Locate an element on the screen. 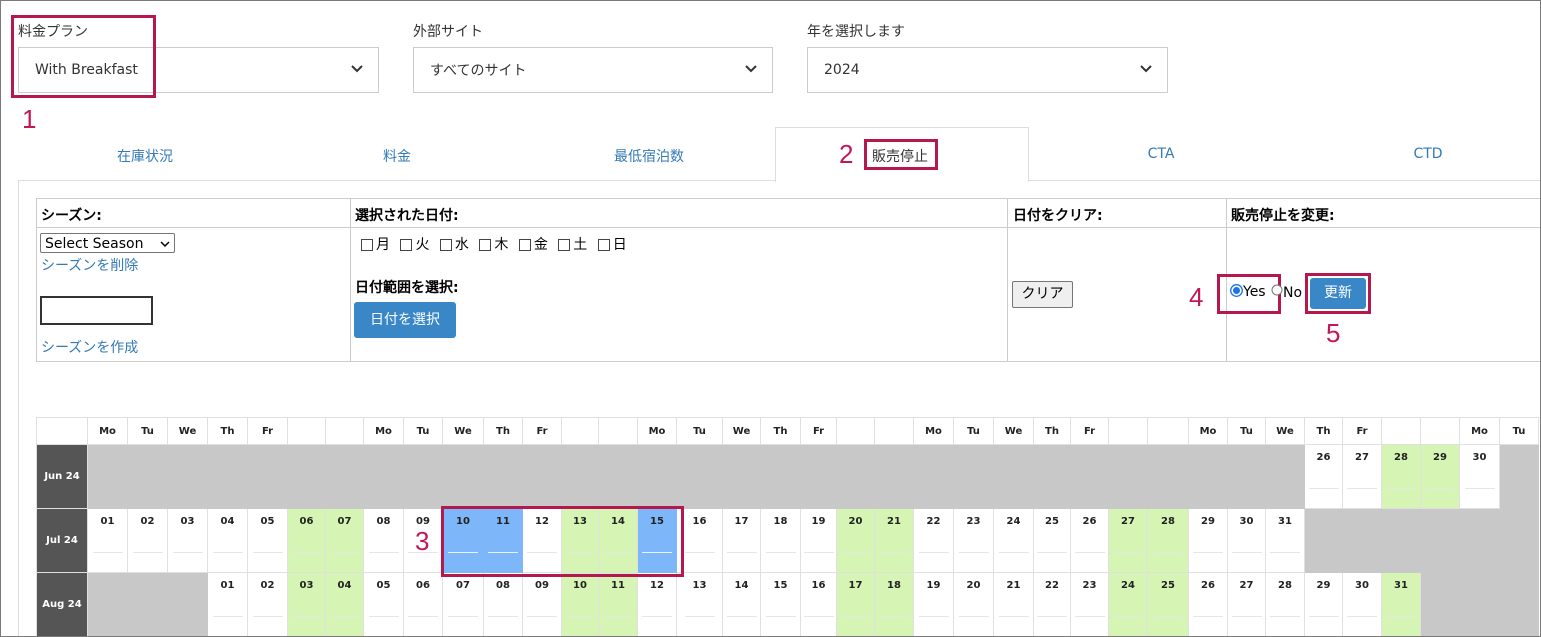 This screenshot has height=637, width=1541. calendar-day-cell: 06 is located at coordinates (306, 540).